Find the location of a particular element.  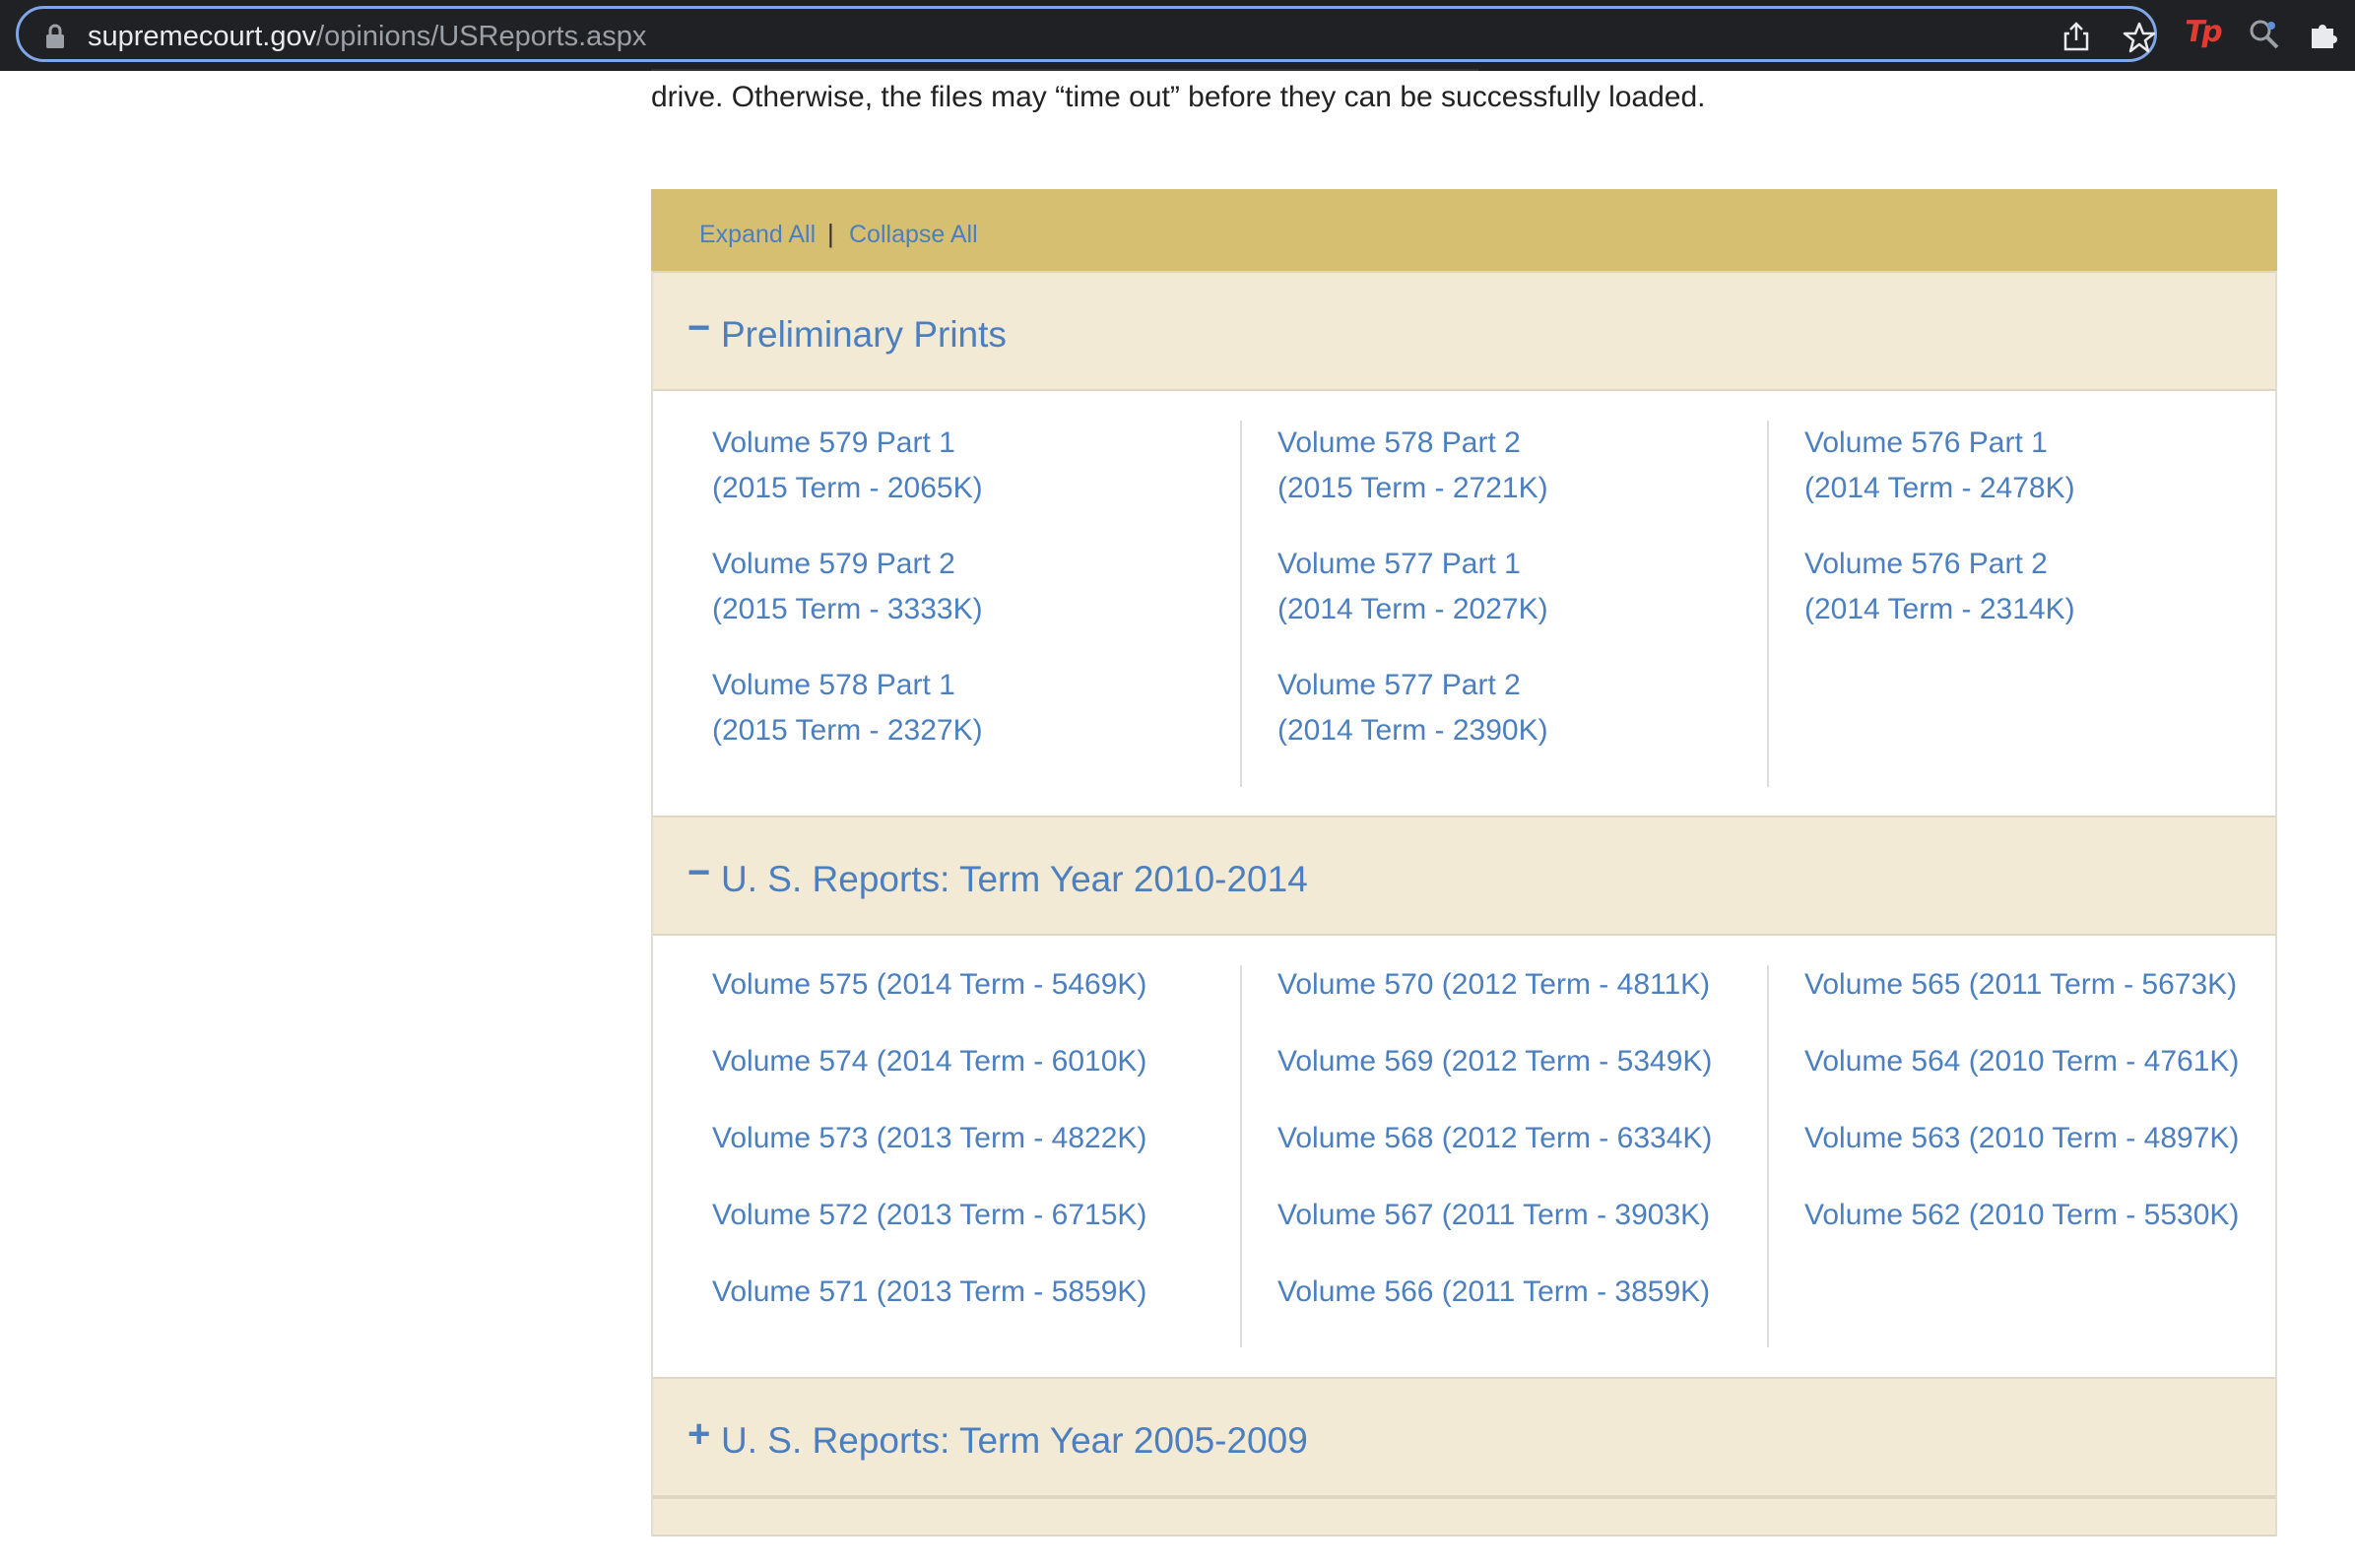

link-line: (2015 Term - 3333K) is located at coordinates (847, 609).